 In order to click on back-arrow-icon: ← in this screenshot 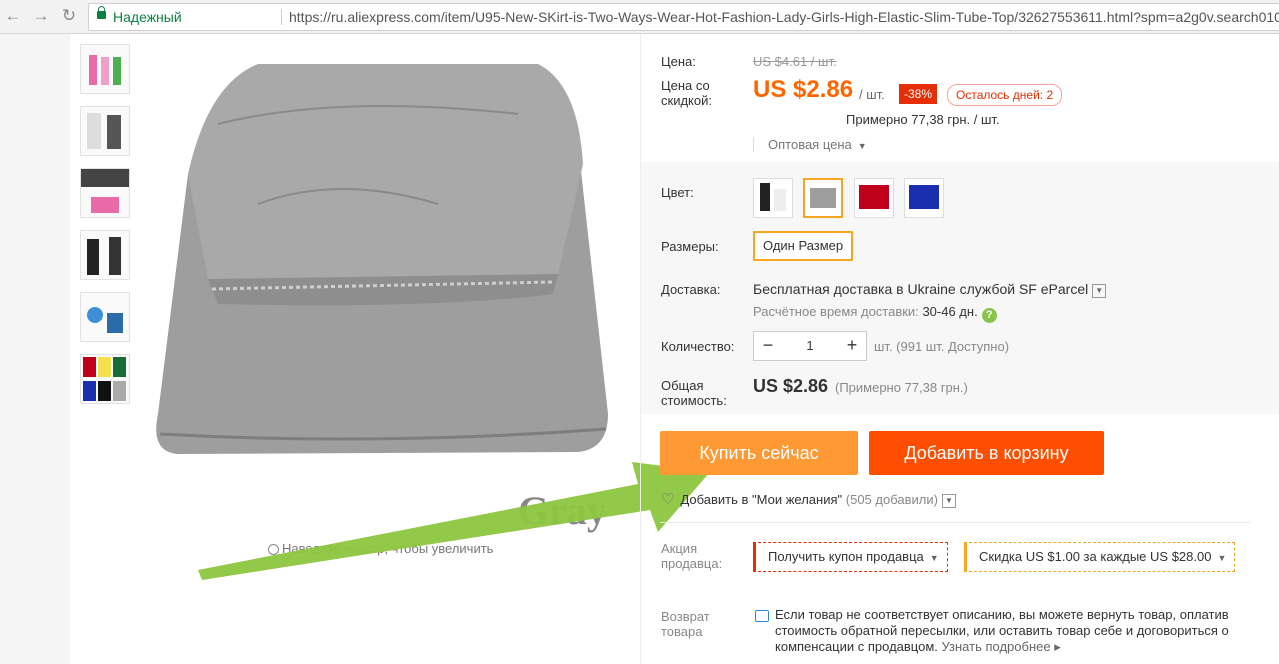, I will do `click(13, 16)`.